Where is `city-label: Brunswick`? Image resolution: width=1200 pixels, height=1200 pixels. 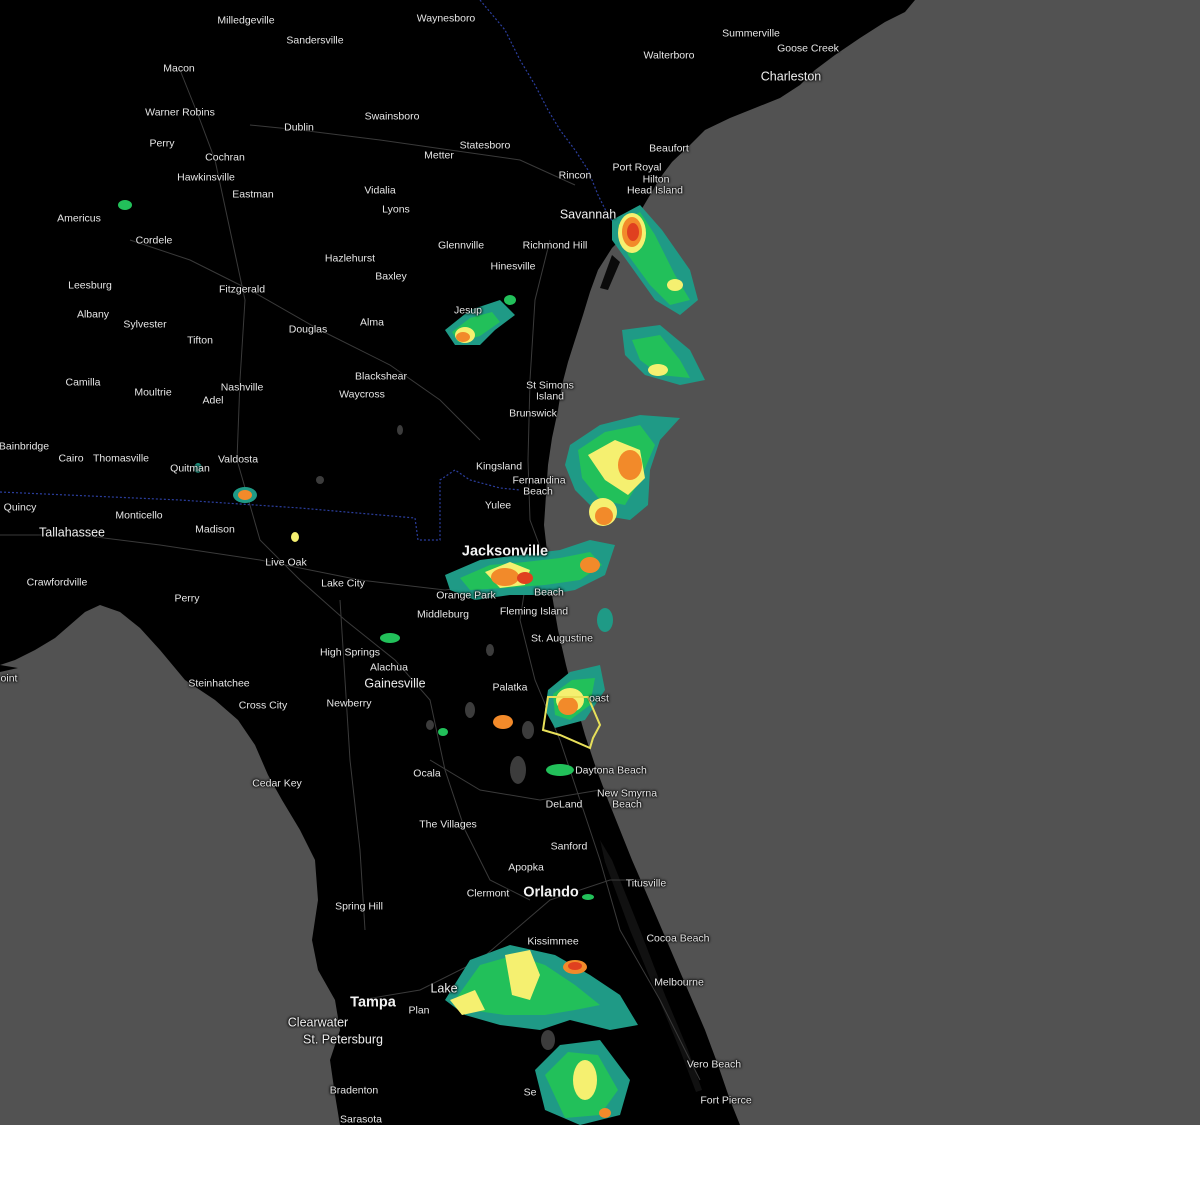
city-label: Brunswick is located at coordinates (533, 413).